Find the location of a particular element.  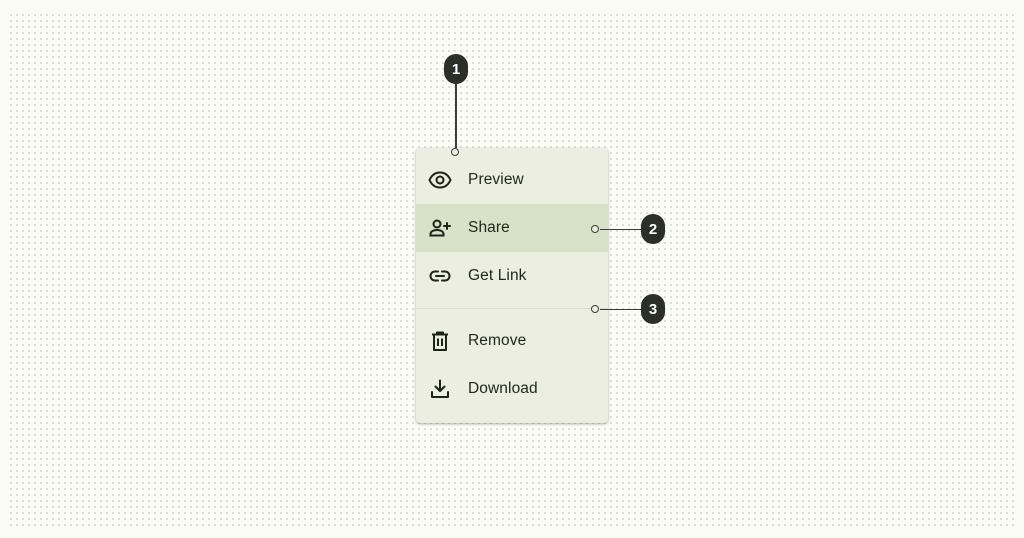

trash-icon is located at coordinates (440, 341).